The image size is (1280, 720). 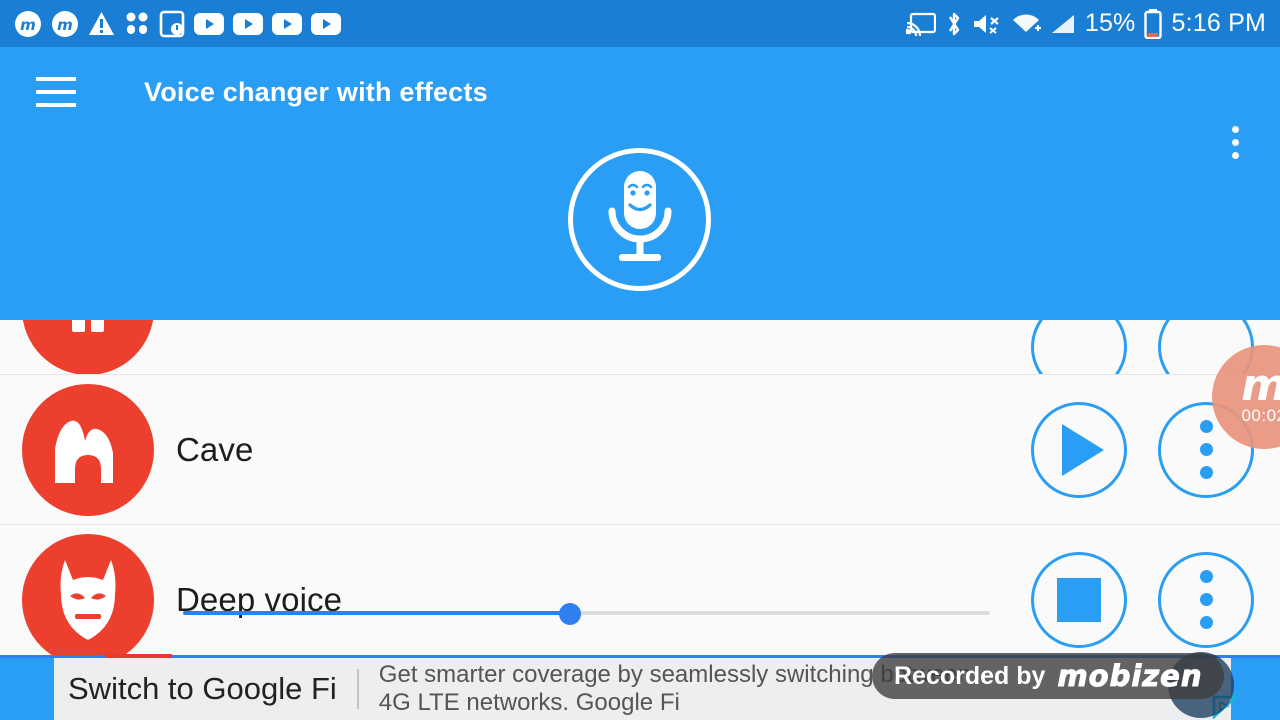 I want to click on wifi-icon, so click(x=1026, y=24).